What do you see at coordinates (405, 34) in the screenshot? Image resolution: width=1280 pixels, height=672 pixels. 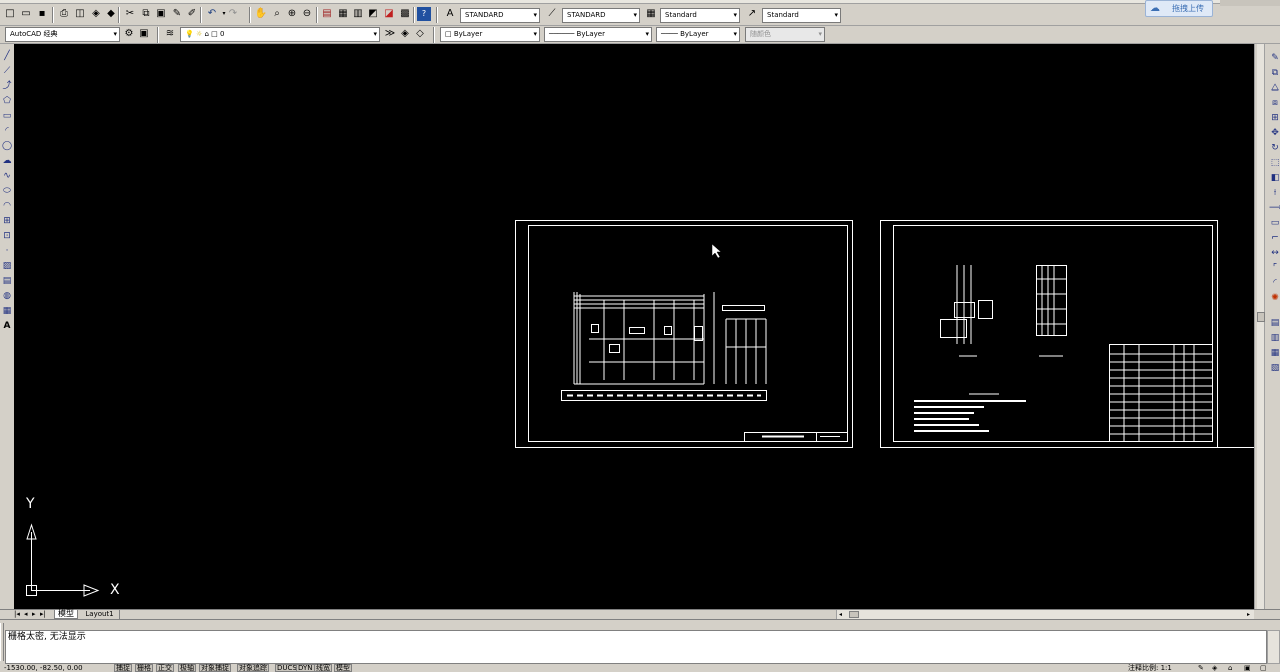 I see `layer-previous-icon: ◈` at bounding box center [405, 34].